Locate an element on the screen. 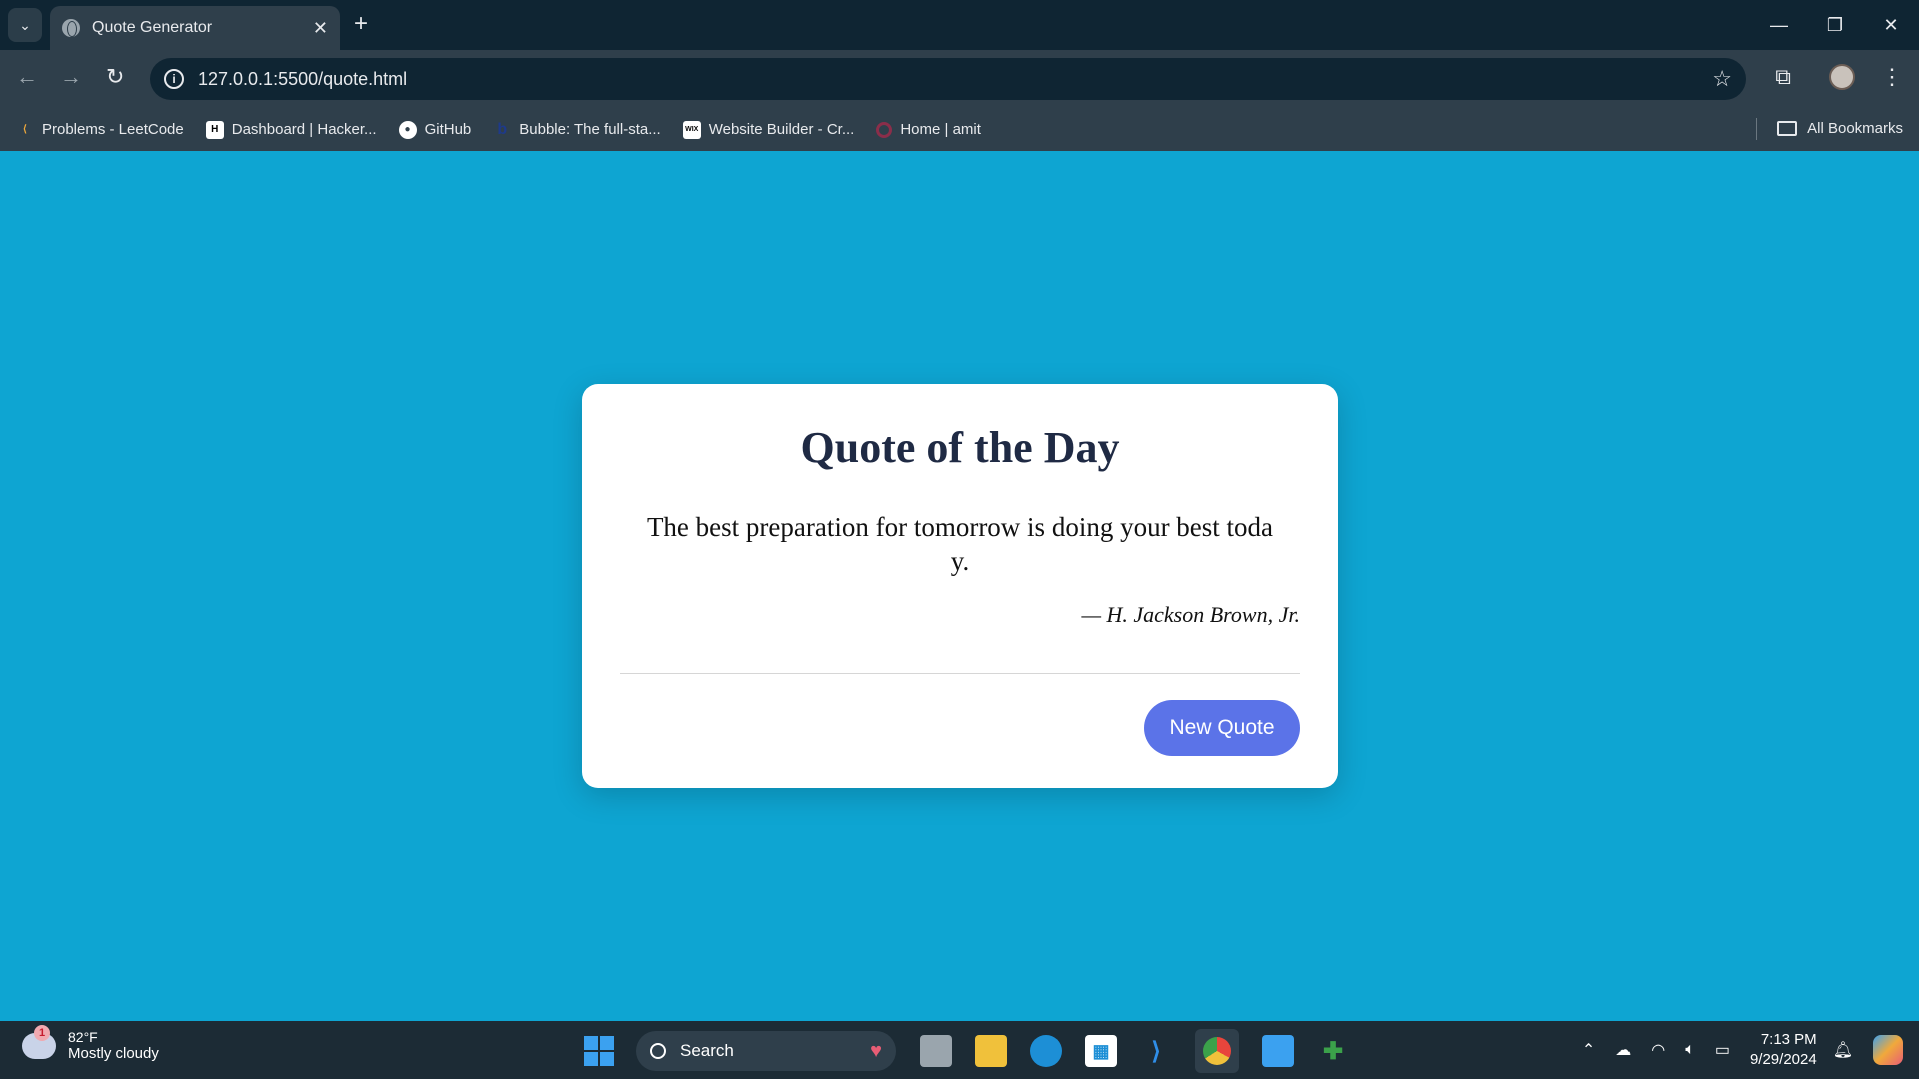  new-quote-button: New Quote is located at coordinates (1222, 728).